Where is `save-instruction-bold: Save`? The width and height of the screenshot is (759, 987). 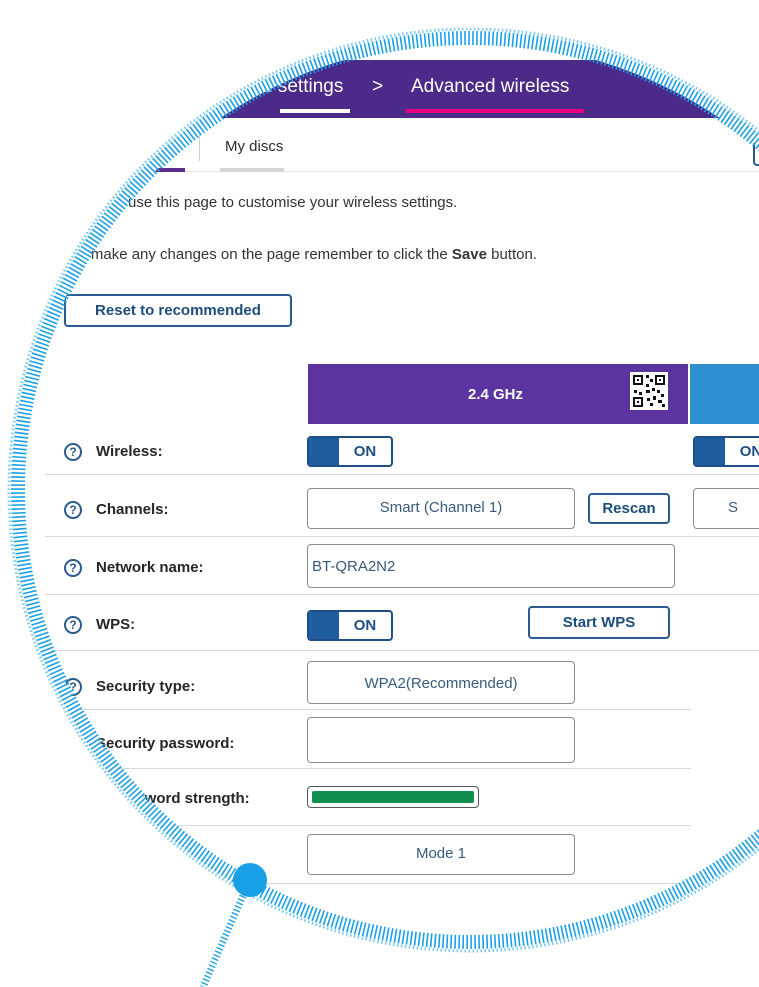 save-instruction-bold: Save is located at coordinates (469, 254).